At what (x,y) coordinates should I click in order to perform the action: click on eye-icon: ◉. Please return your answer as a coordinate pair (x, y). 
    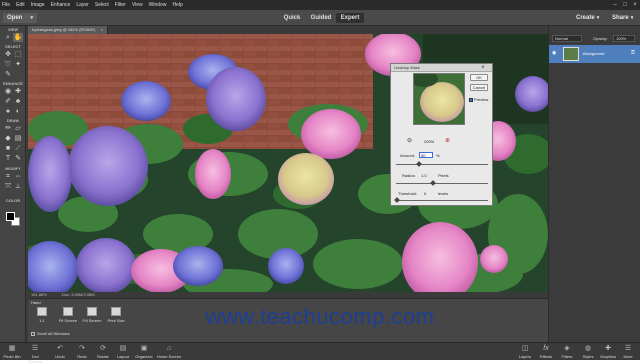
    Looking at the image, I should click on (554, 53).